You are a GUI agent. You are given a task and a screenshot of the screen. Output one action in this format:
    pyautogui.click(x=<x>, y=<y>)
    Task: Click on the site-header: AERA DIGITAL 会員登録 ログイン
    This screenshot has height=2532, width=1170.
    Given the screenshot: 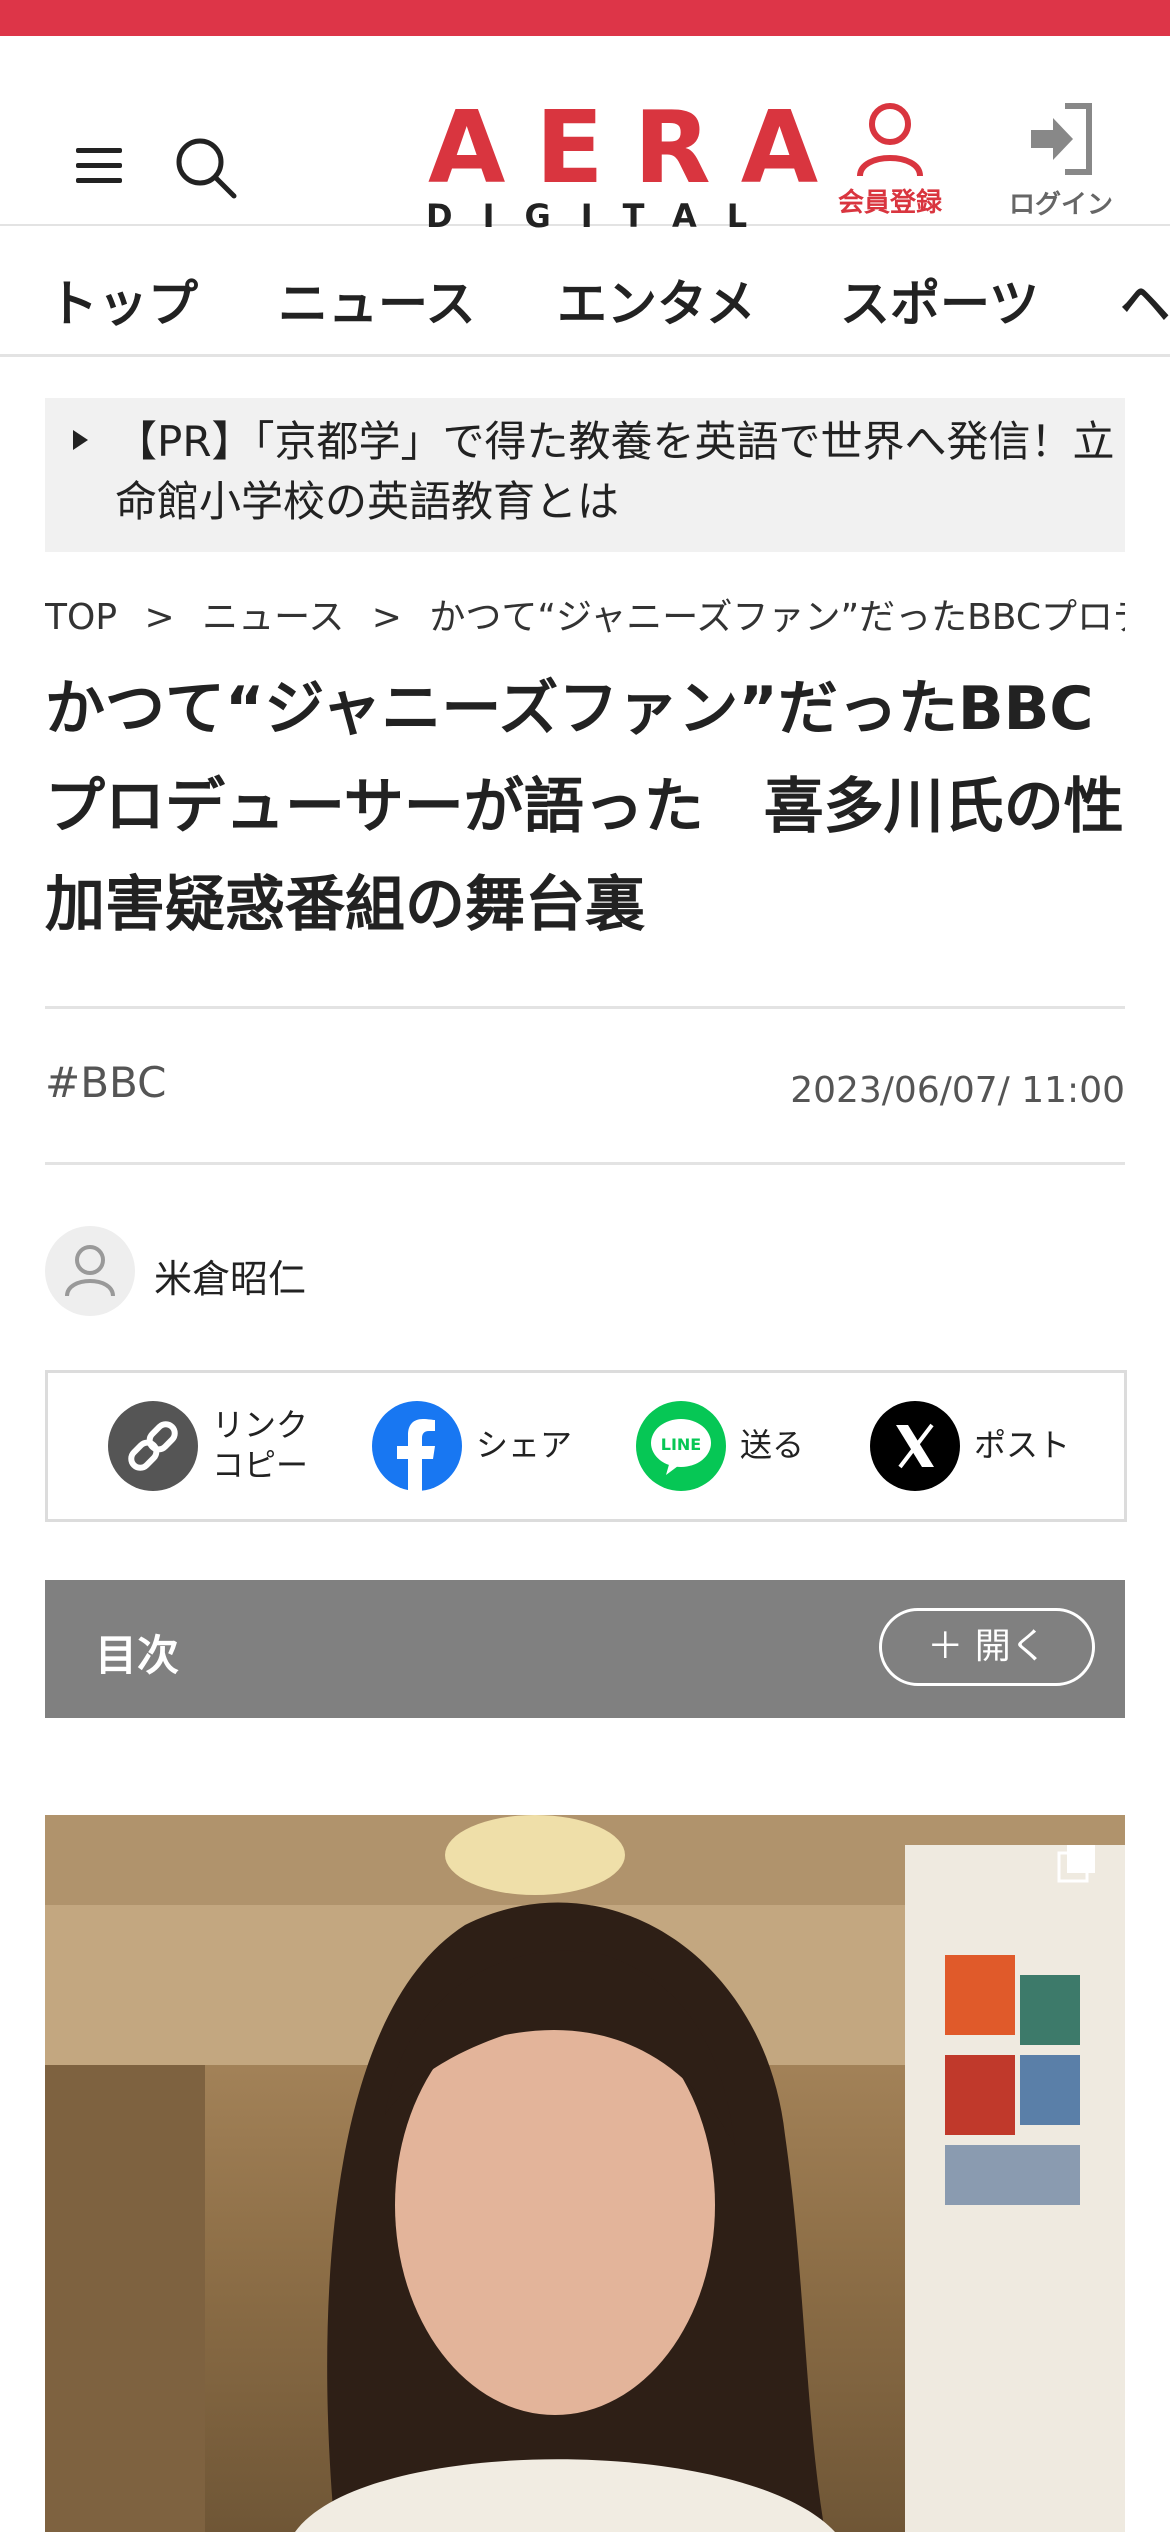 What is the action you would take?
    pyautogui.click(x=585, y=135)
    